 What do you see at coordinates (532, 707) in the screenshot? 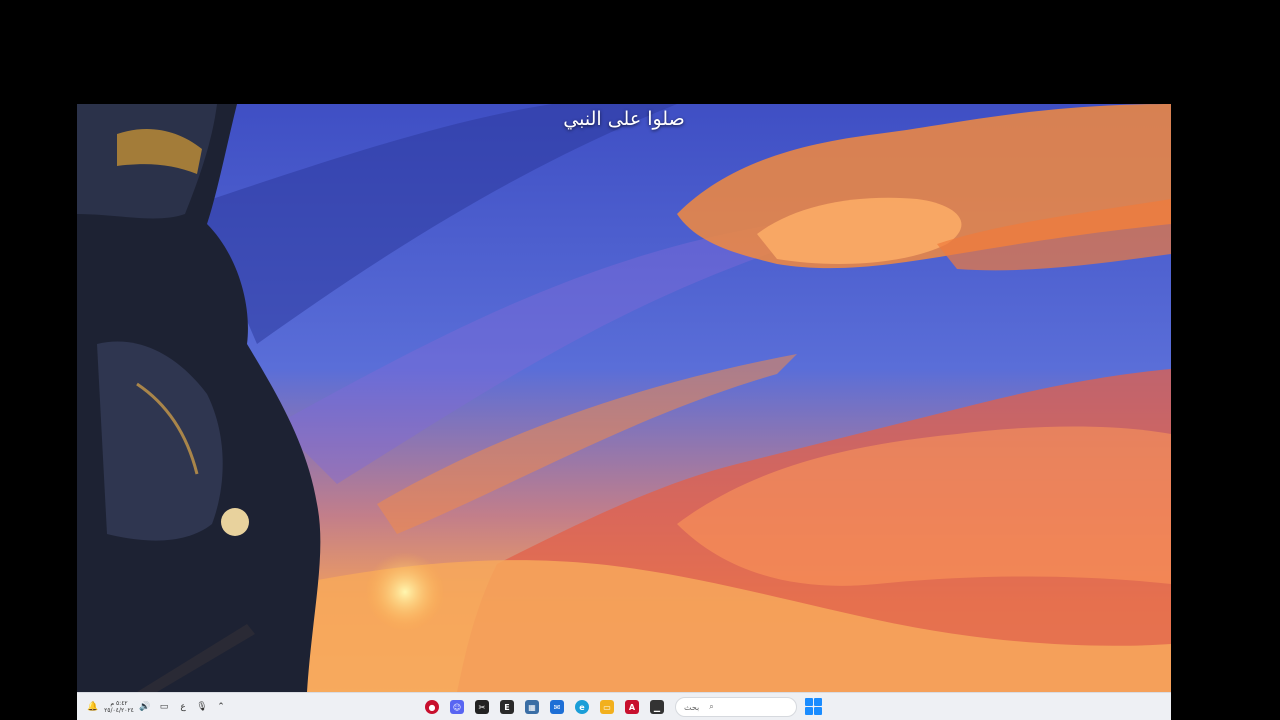
I see `app-calculator-icon: ▦` at bounding box center [532, 707].